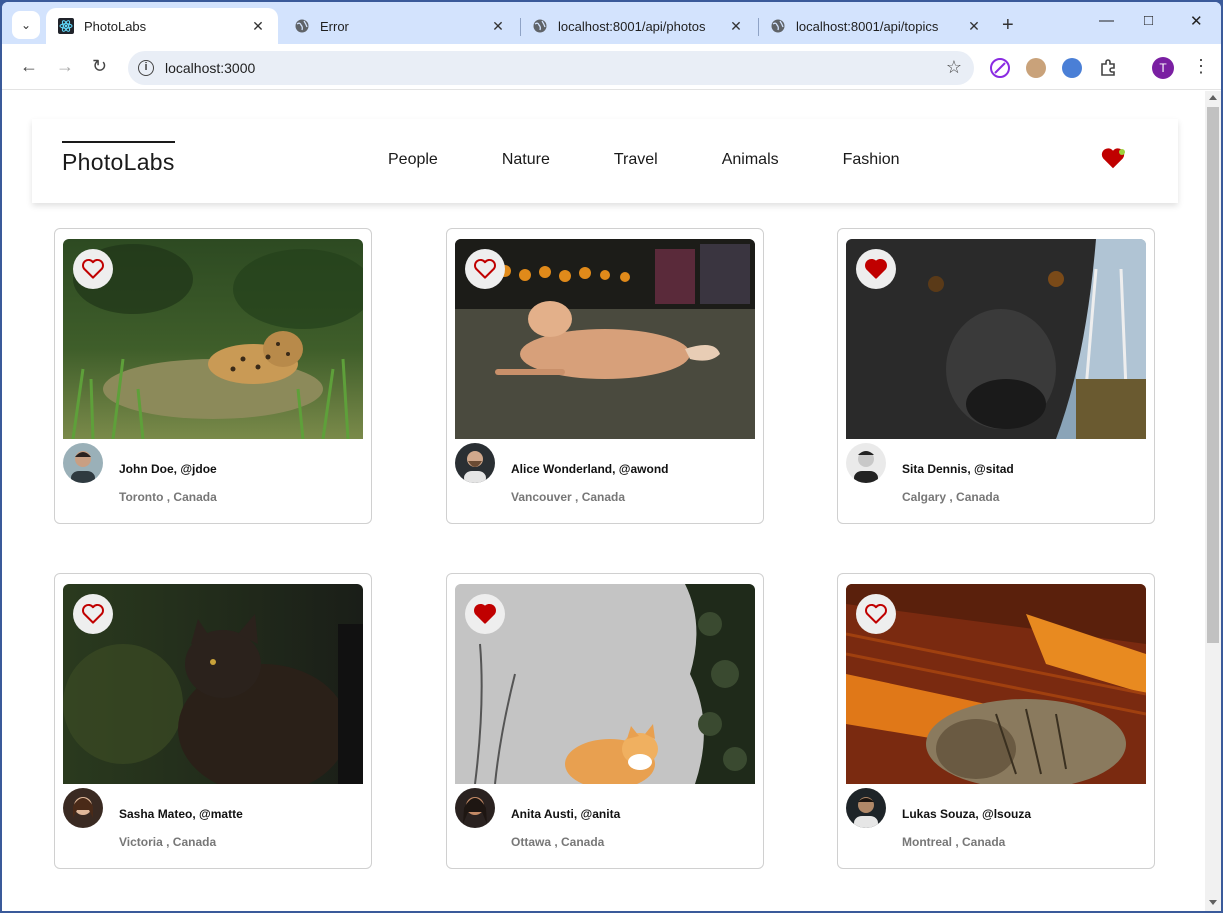 The height and width of the screenshot is (913, 1223). I want to click on photo-location: Montreal , Canada, so click(954, 842).